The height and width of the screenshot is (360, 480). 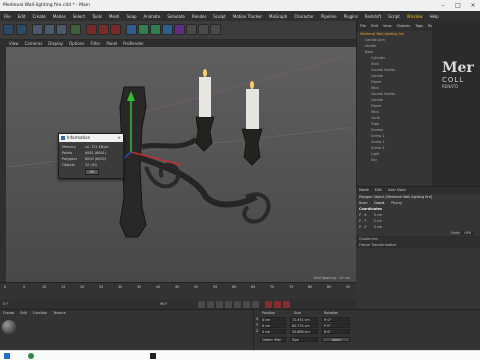 What do you see at coordinates (394, 16) in the screenshot?
I see `menu-item: Script` at bounding box center [394, 16].